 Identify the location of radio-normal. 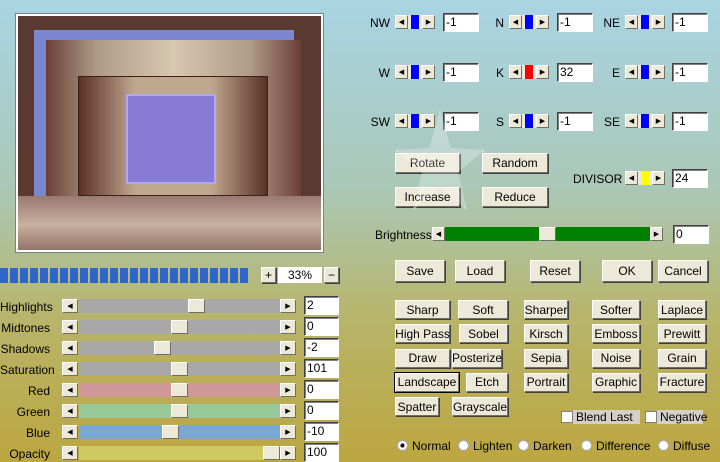
(402, 445).